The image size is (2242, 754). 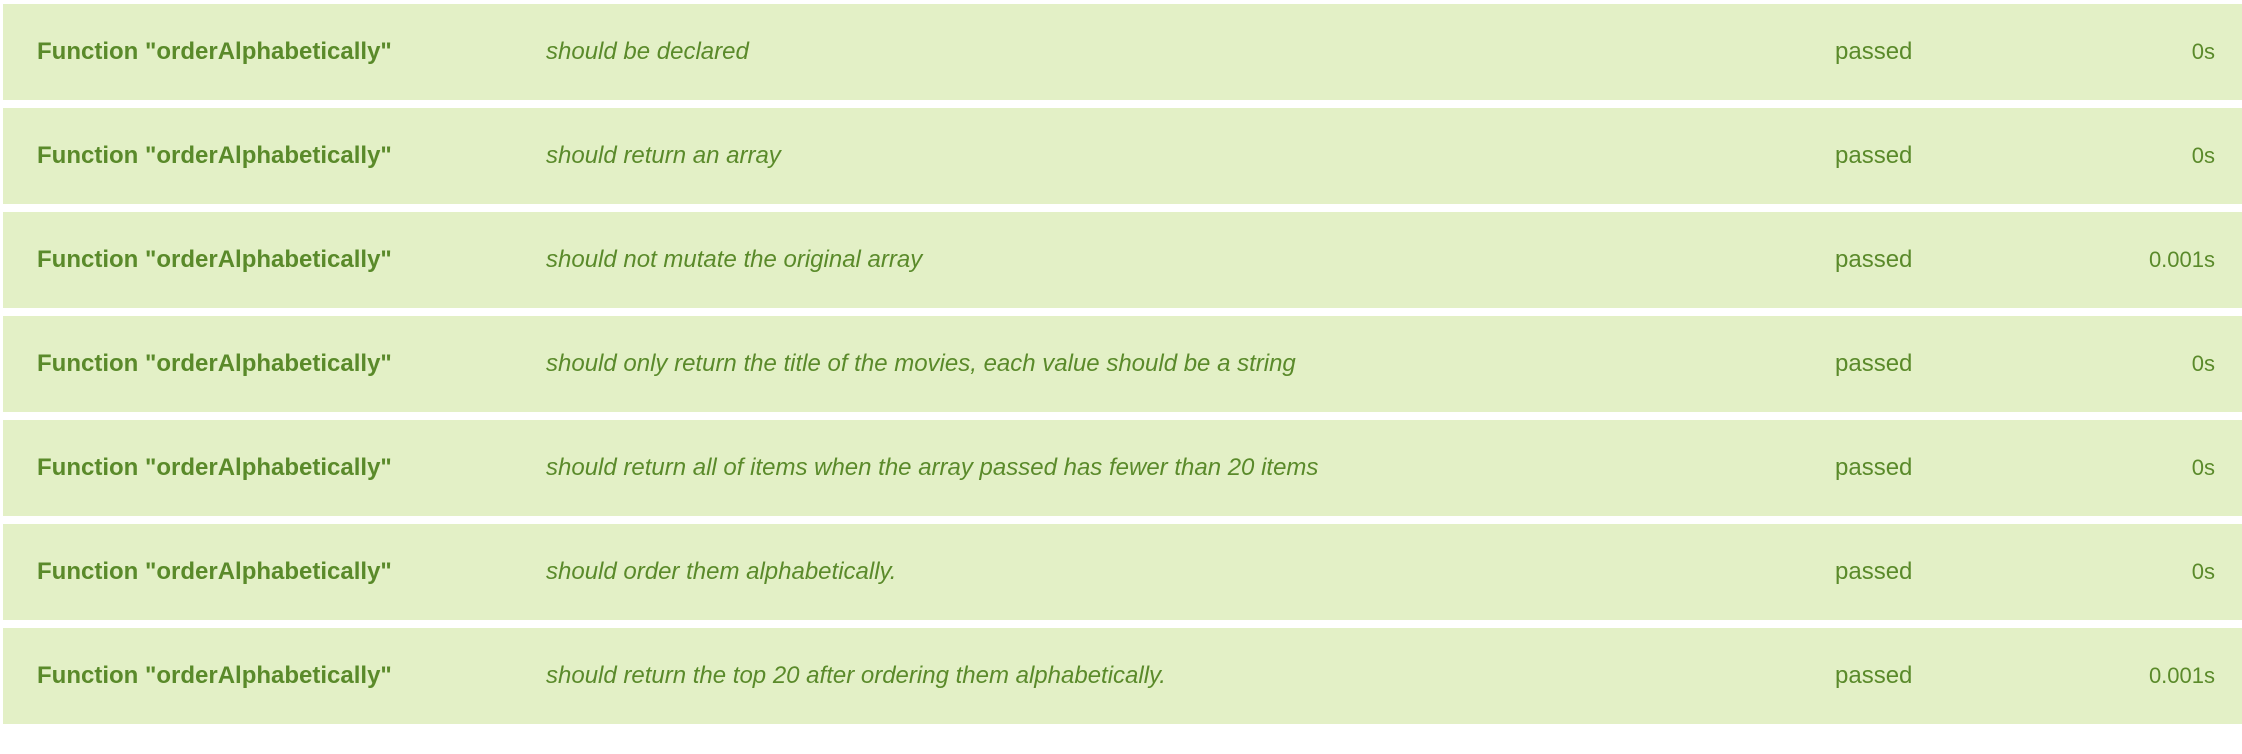 I want to click on test-description: should return an array, so click(x=663, y=155).